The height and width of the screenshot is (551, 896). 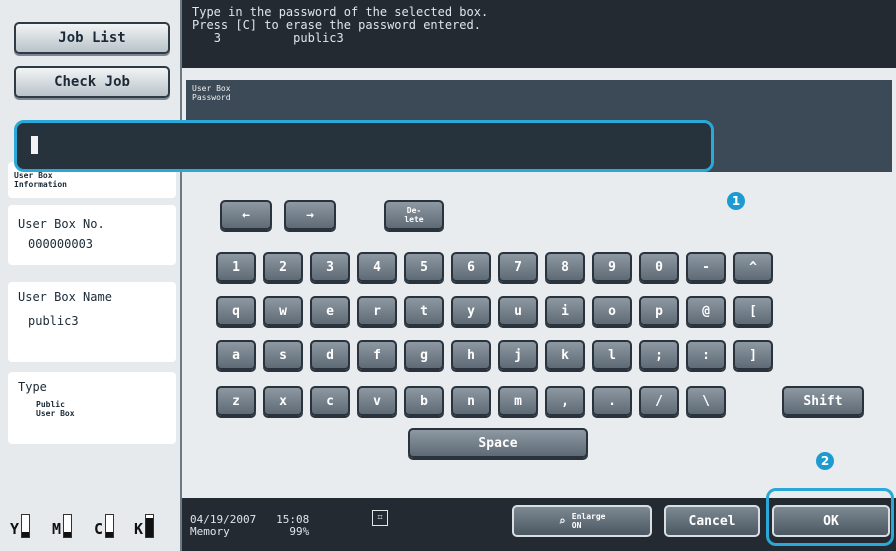 What do you see at coordinates (706, 267) in the screenshot?
I see `key-1-11: -` at bounding box center [706, 267].